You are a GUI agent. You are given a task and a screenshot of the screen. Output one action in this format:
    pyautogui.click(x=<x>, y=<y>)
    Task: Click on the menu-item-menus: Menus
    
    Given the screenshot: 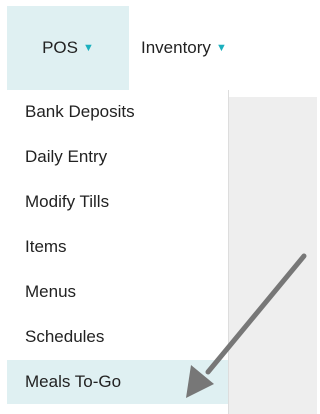 What is the action you would take?
    pyautogui.click(x=117, y=292)
    